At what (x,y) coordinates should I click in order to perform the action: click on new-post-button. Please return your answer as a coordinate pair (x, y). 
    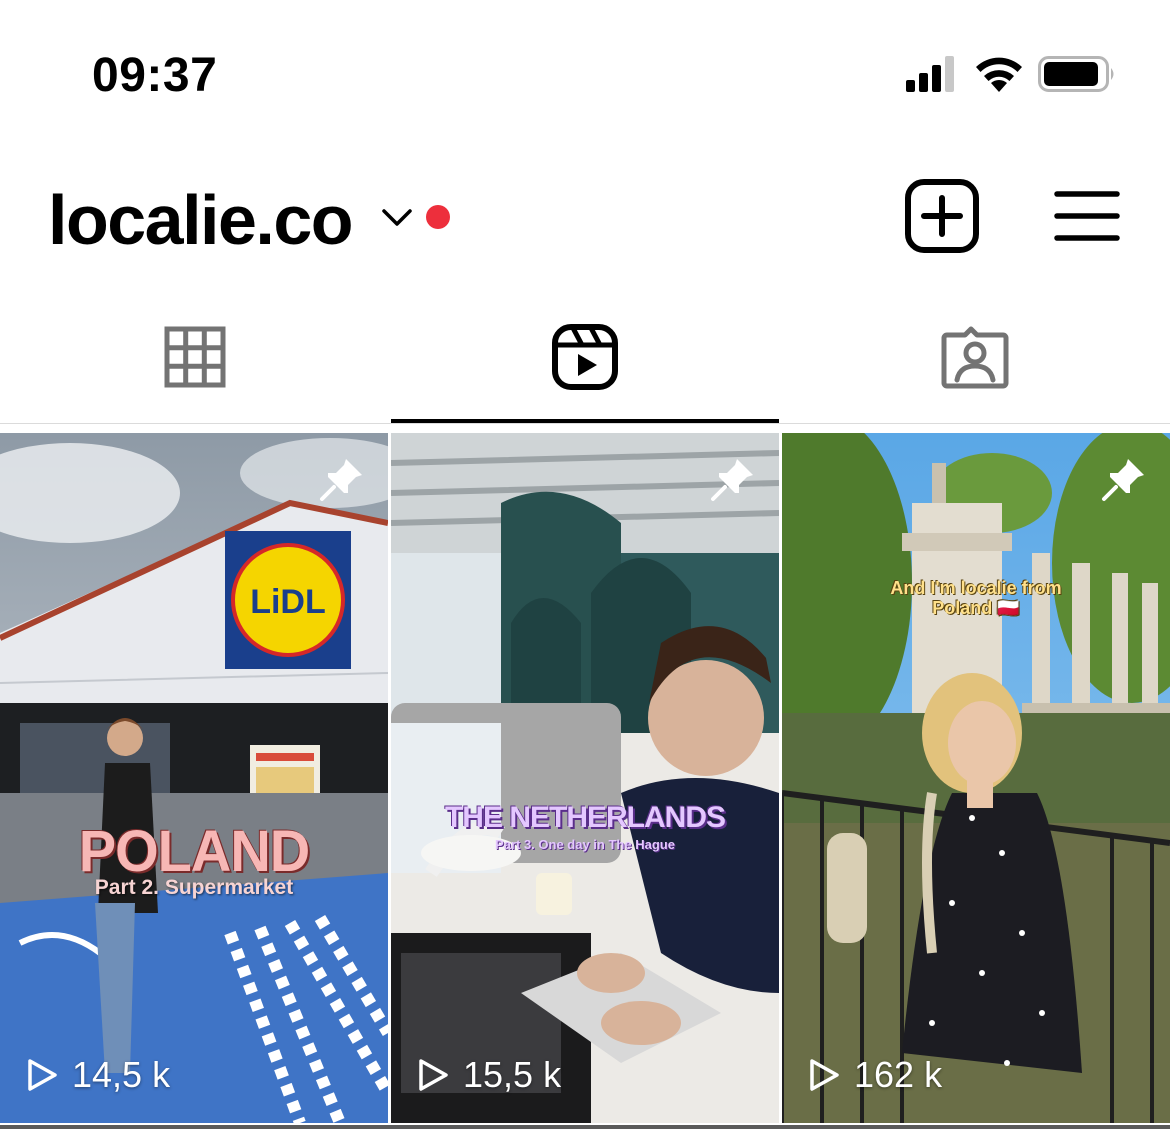
    Looking at the image, I should click on (942, 216).